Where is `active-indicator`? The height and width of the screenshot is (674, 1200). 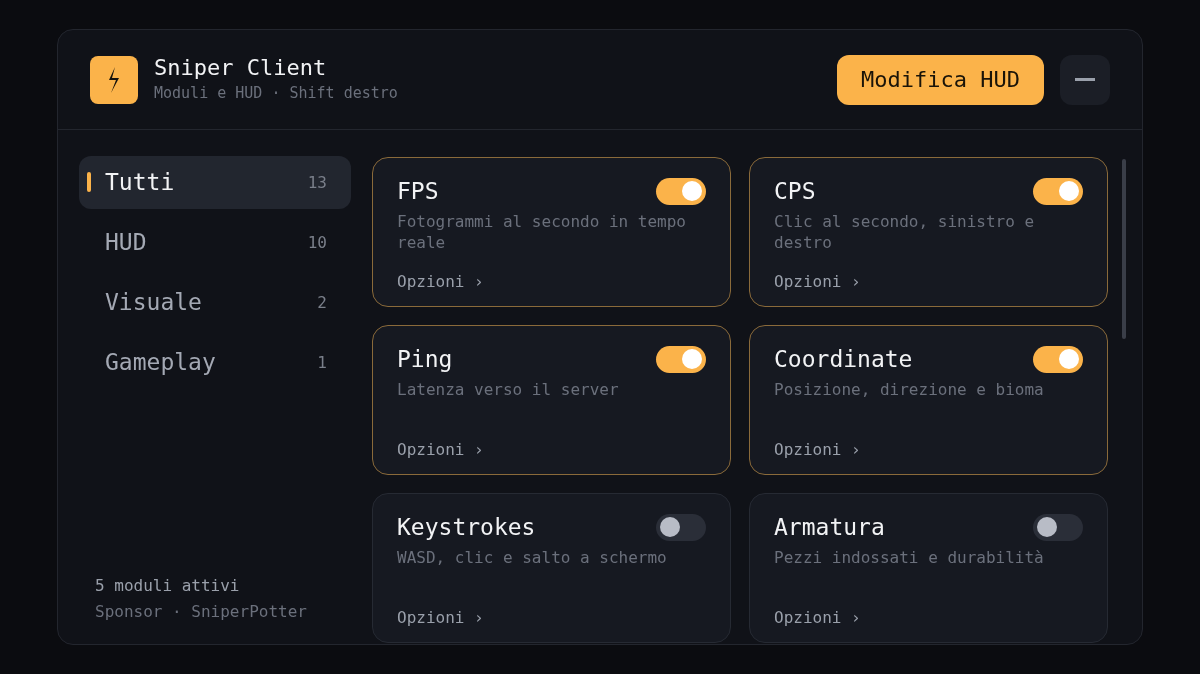
active-indicator is located at coordinates (89, 182).